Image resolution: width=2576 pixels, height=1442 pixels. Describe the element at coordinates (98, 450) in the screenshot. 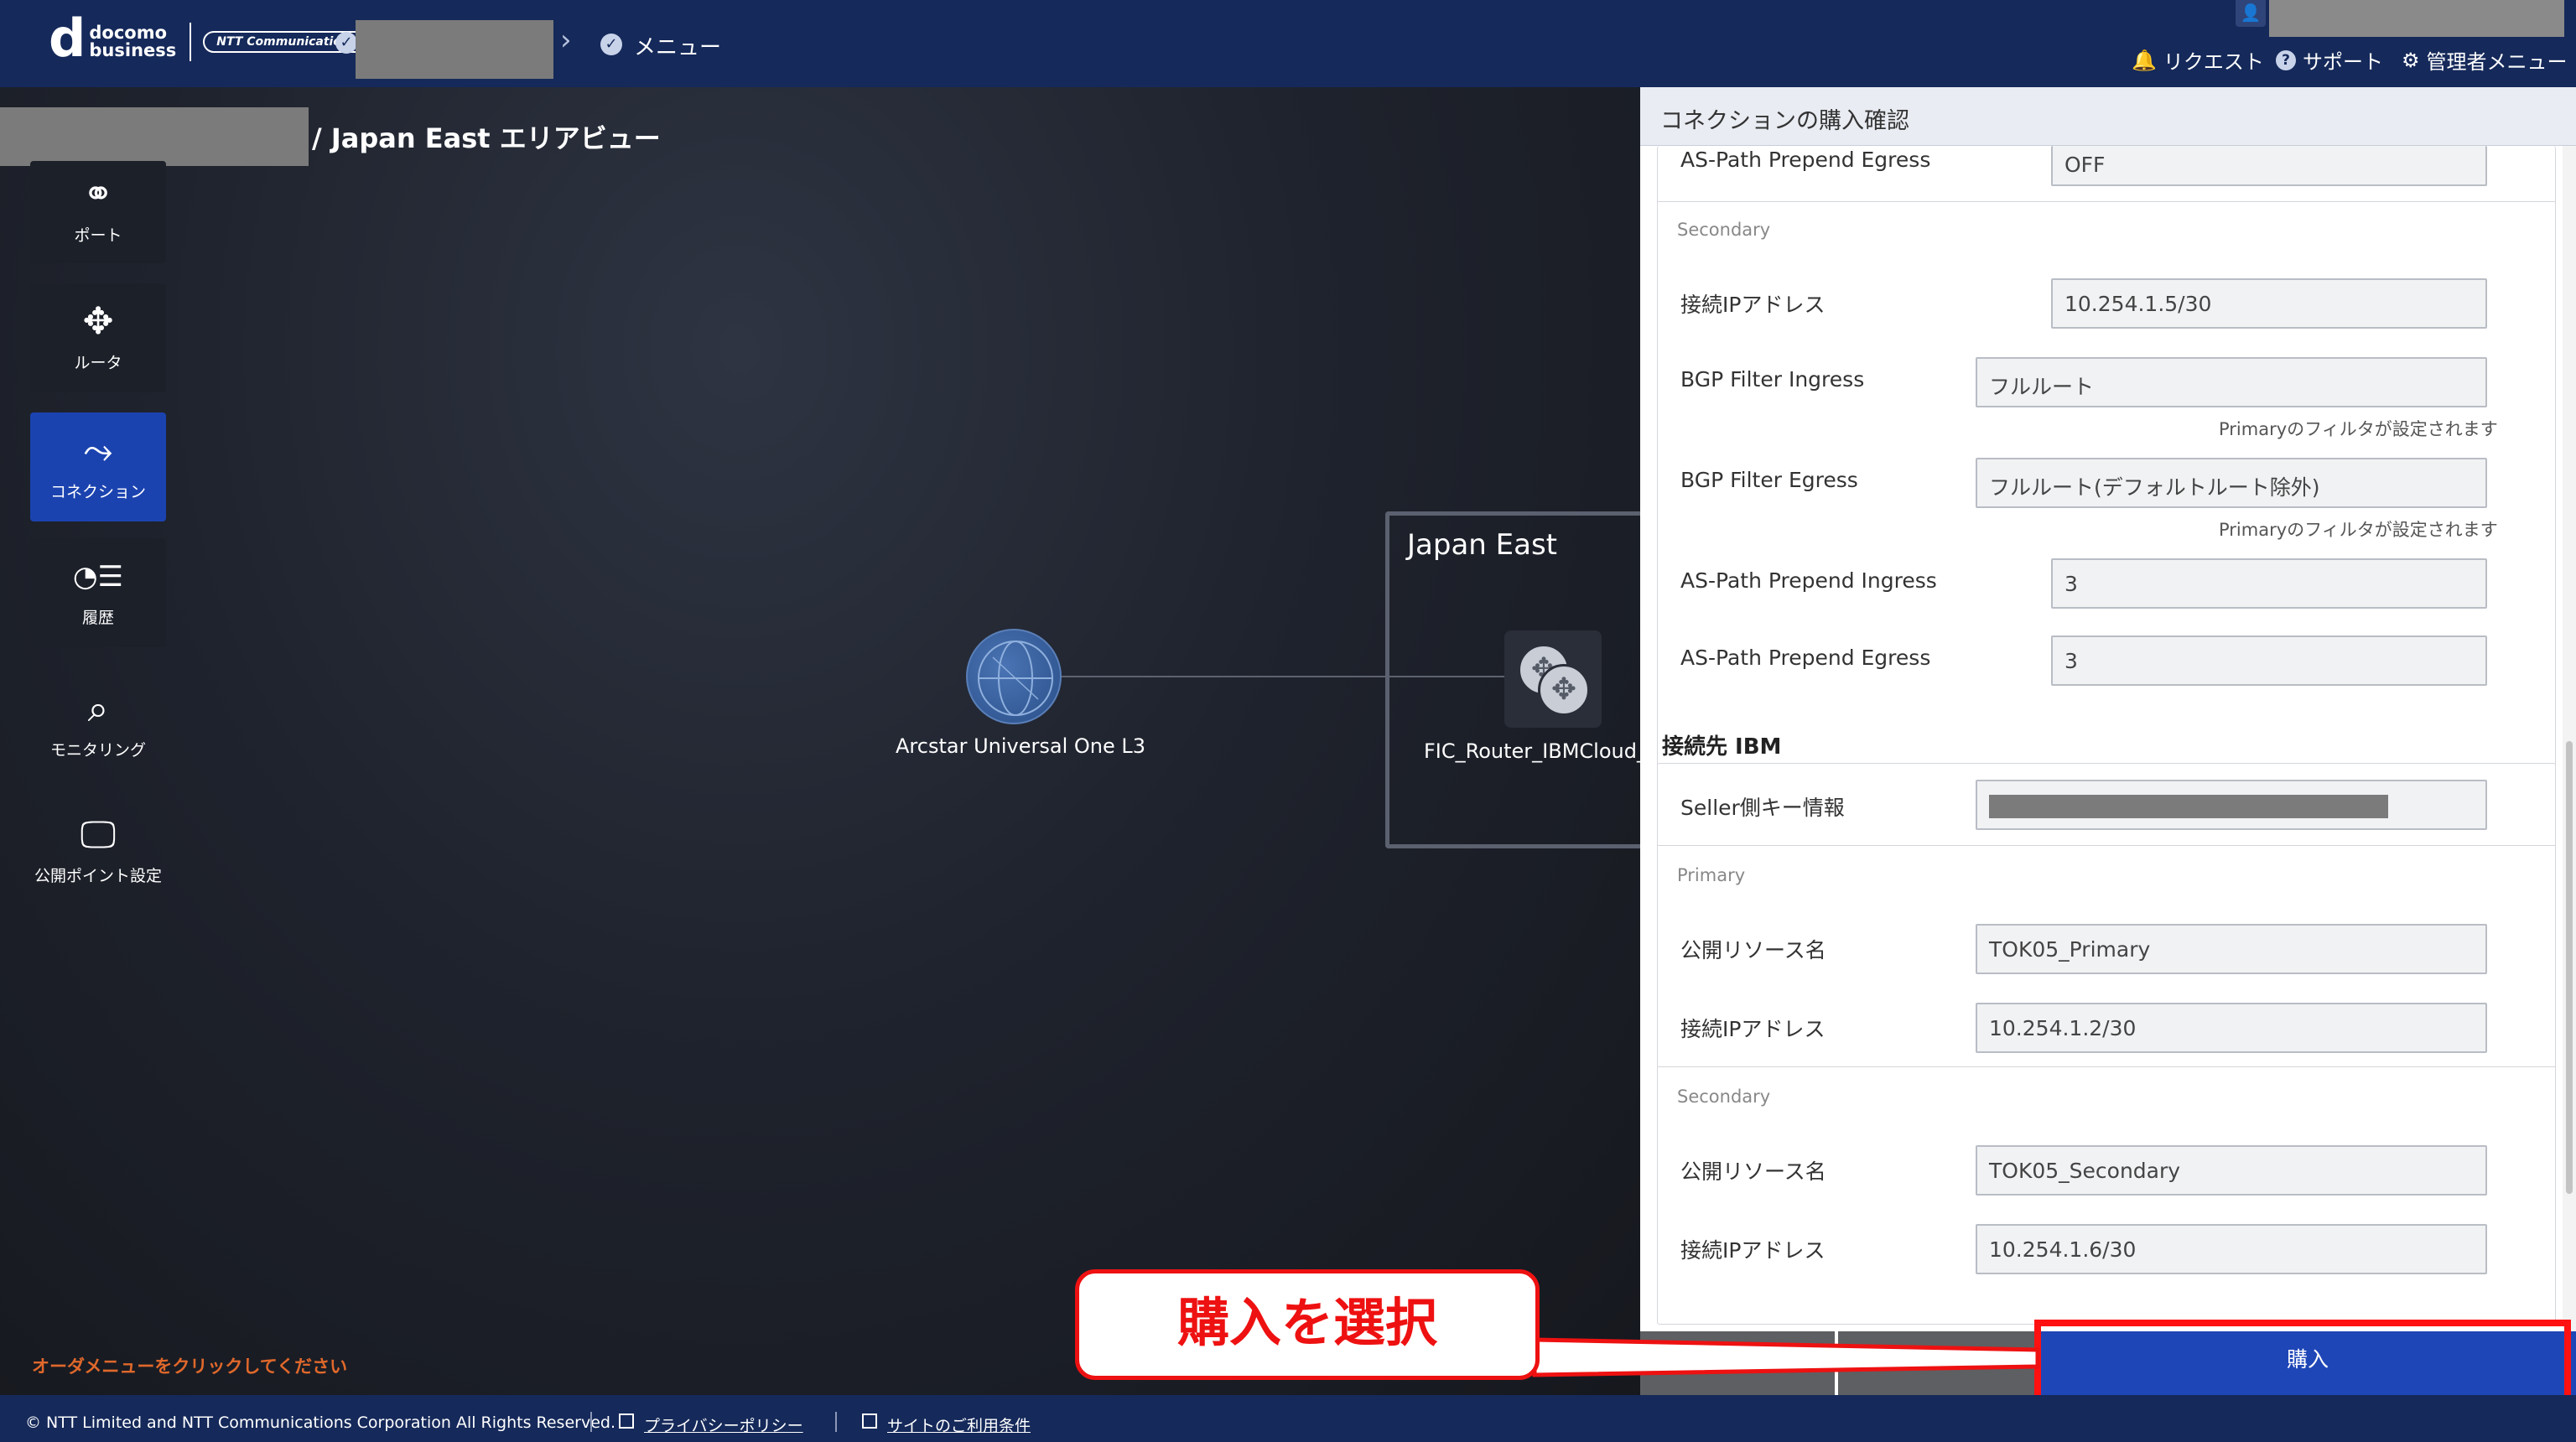

I see `connection-icon: ⤳` at that location.